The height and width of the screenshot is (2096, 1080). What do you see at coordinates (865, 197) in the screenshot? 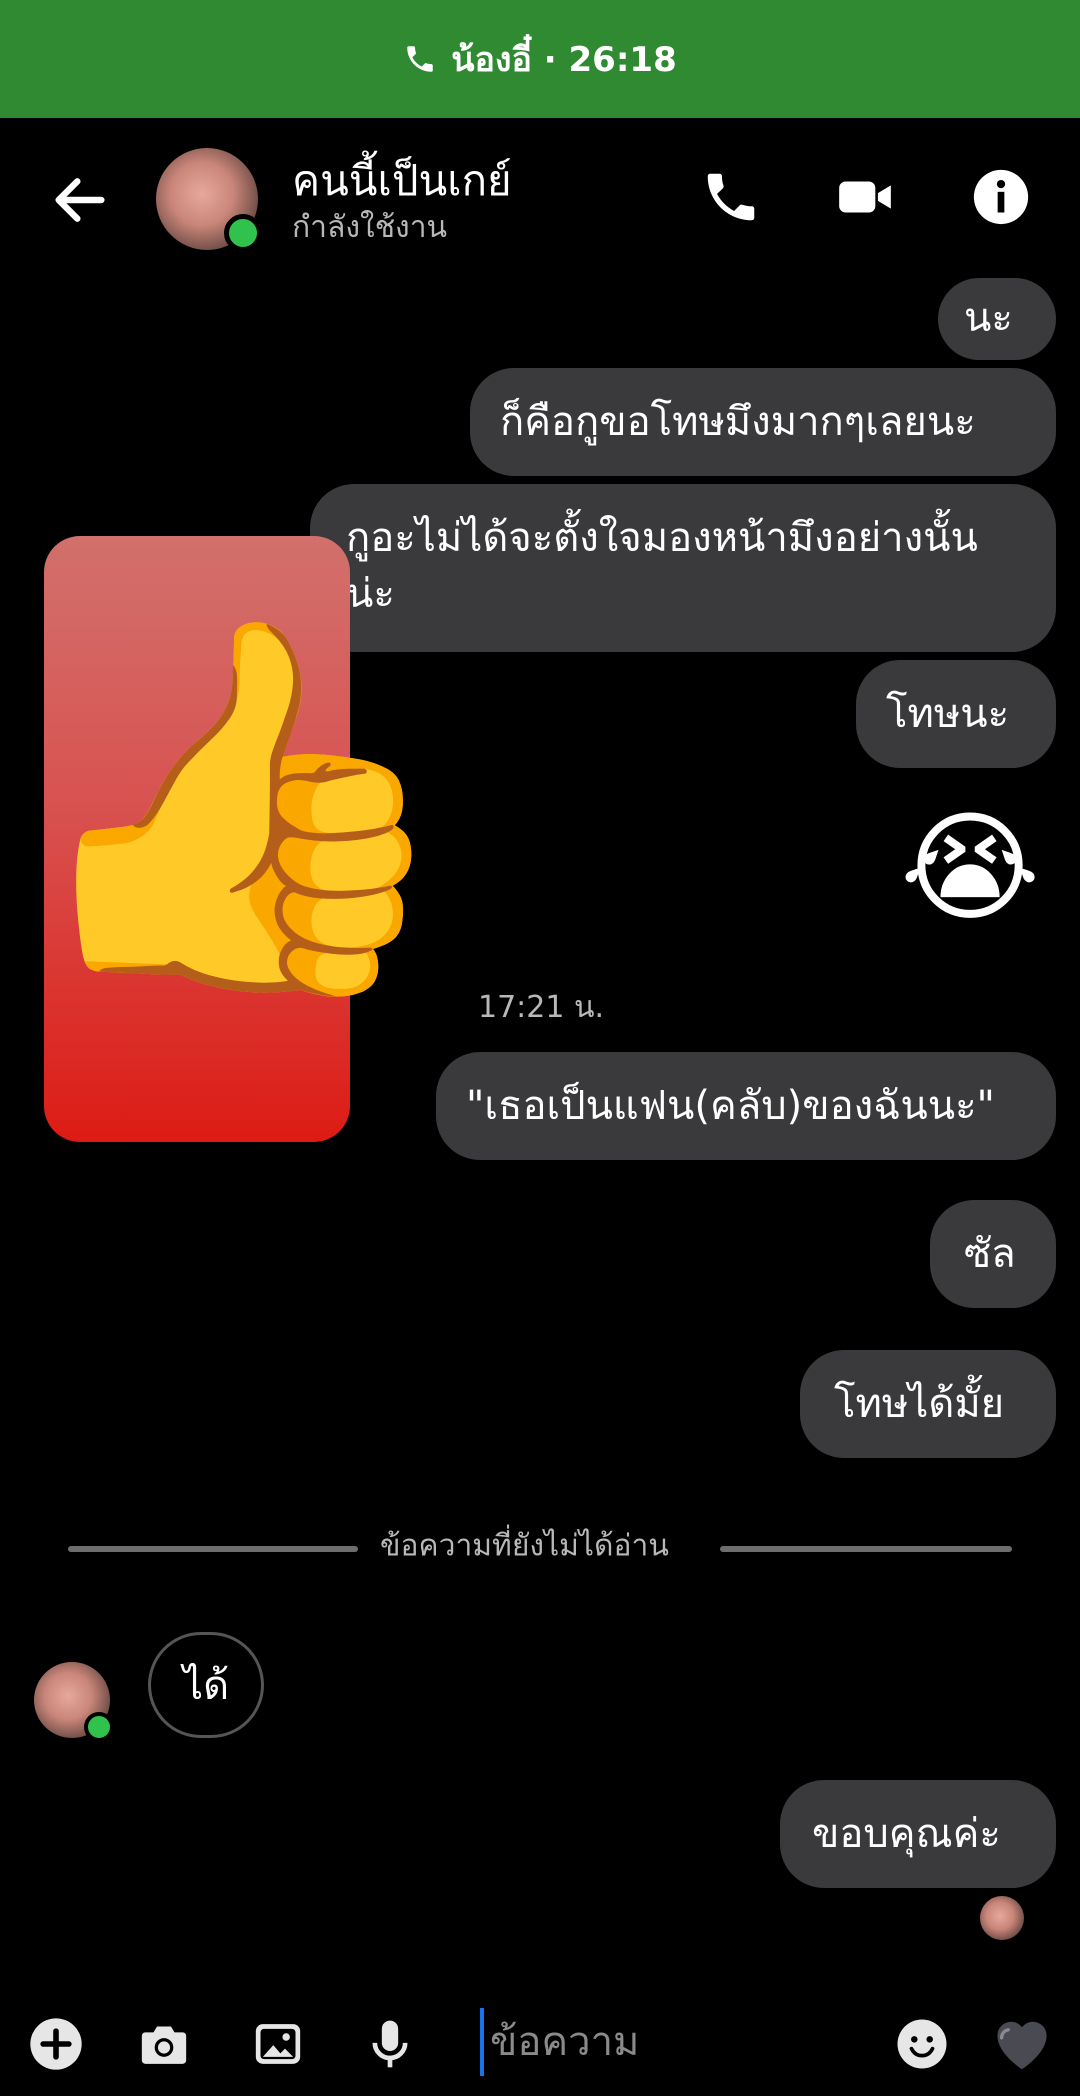
I see `video-icon` at bounding box center [865, 197].